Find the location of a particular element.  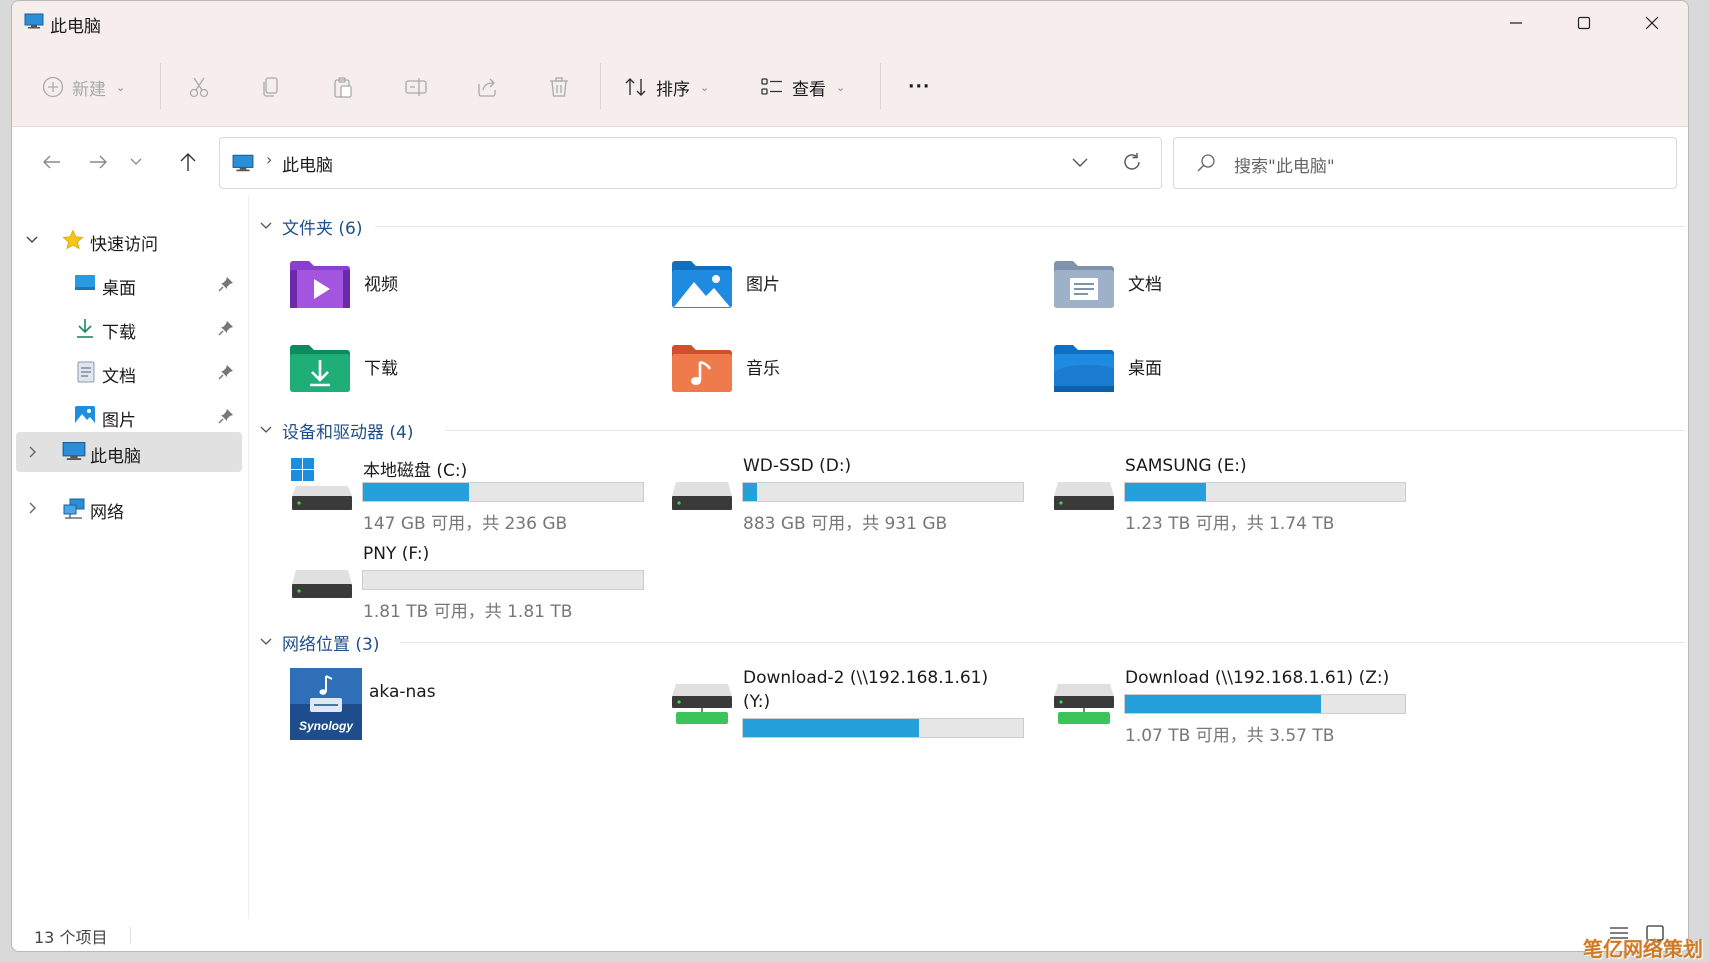

address-bar: › 此电脑 is located at coordinates (690, 163).